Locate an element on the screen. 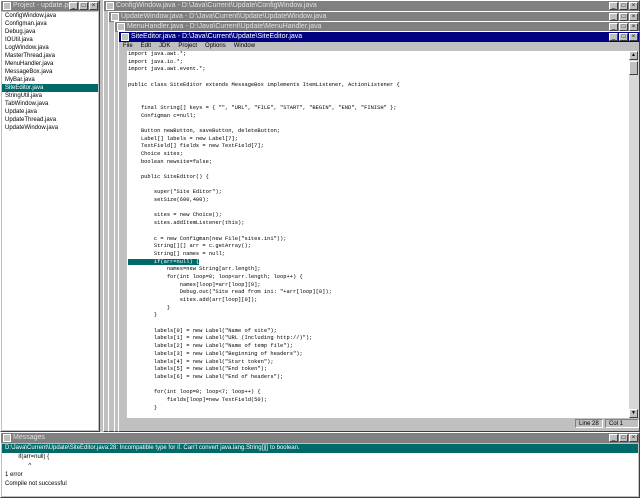  file-list-item: StringUtil.java is located at coordinates (50, 96).